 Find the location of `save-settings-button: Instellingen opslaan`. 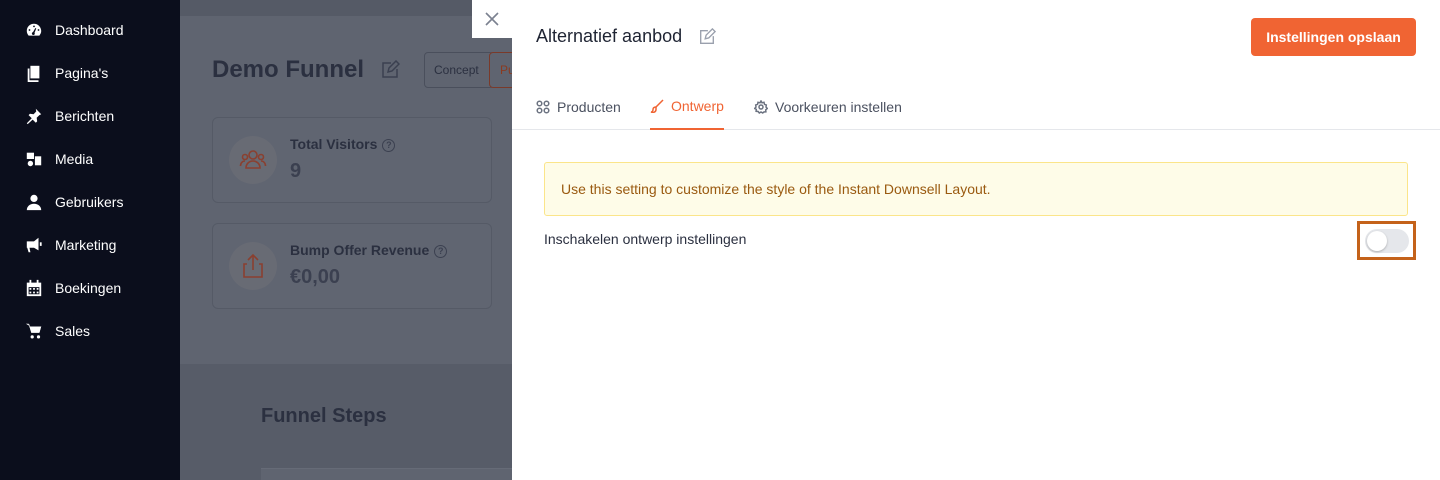

save-settings-button: Instellingen opslaan is located at coordinates (1333, 37).